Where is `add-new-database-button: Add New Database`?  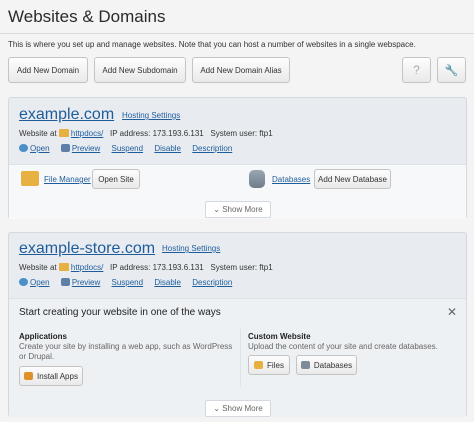 add-new-database-button: Add New Database is located at coordinates (352, 179).